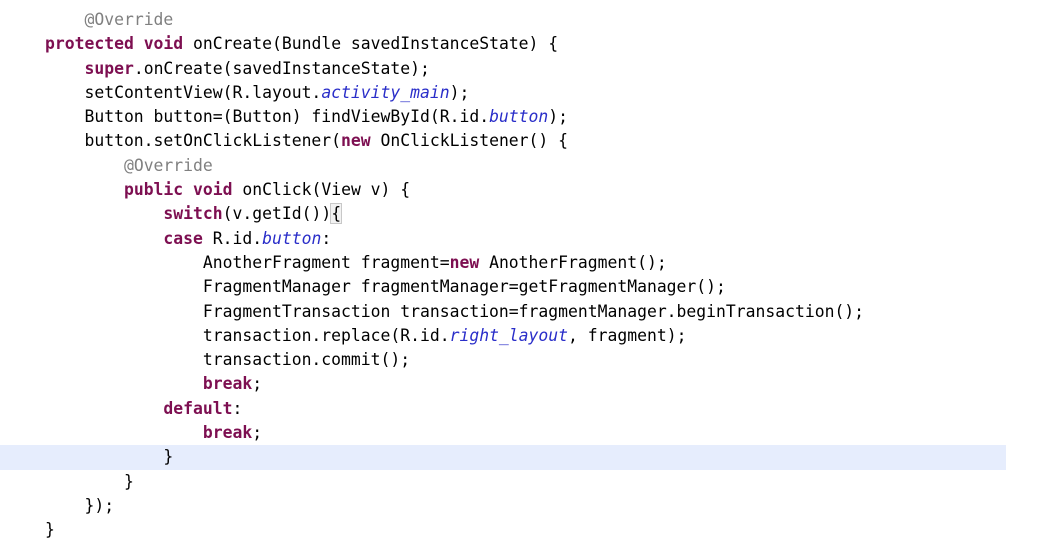 The width and height of the screenshot is (1051, 543). What do you see at coordinates (109, 68) in the screenshot?
I see `code-token-keyword: super` at bounding box center [109, 68].